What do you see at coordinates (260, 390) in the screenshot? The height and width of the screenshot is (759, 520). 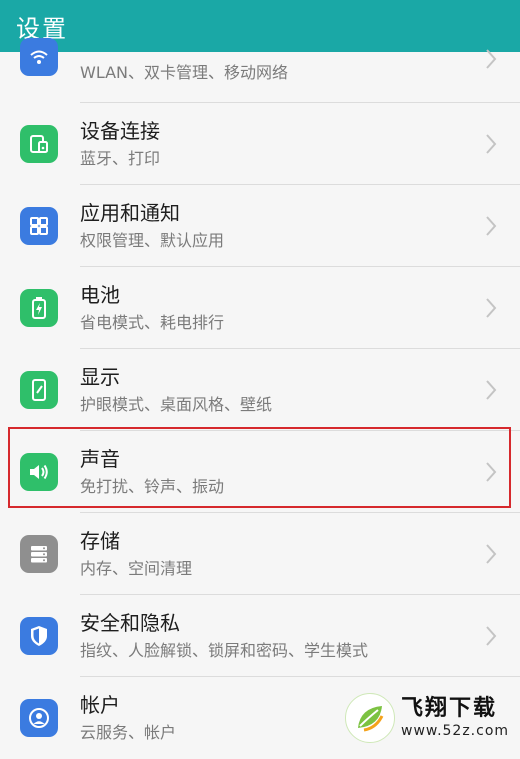 I see `settings-item-display: 显示 护眼模式、桌面风格、壁纸` at bounding box center [260, 390].